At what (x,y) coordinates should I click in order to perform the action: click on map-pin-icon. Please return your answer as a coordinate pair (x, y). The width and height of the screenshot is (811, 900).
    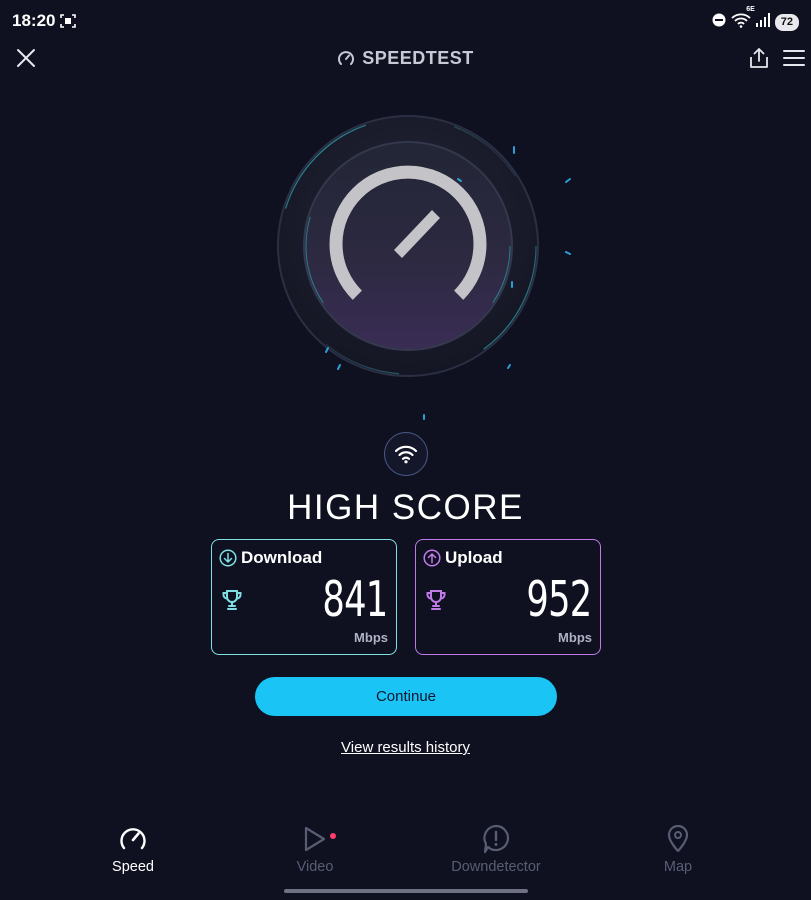
    Looking at the image, I should click on (678, 839).